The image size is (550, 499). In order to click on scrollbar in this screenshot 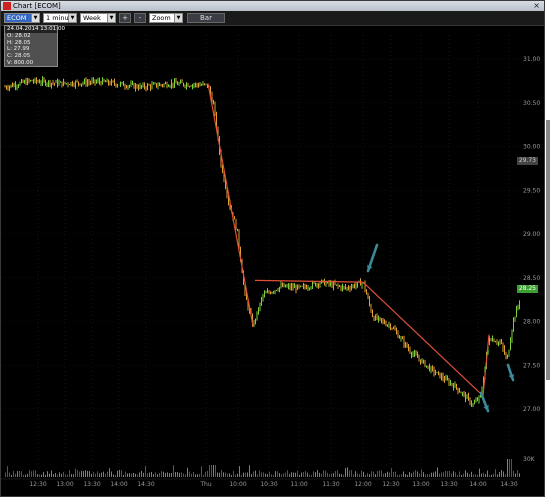, I will do `click(548, 250)`.